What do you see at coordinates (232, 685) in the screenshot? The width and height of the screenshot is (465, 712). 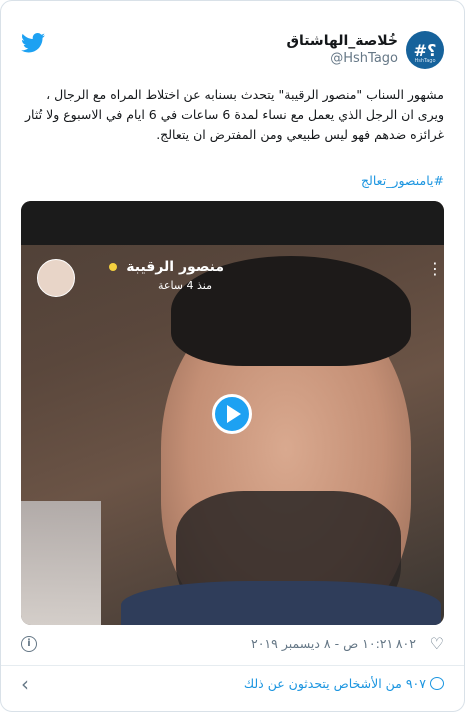 I see `tweet-footer: ‹ ٩٠٧ من الأشخاص يتحدثون عن ذلك` at bounding box center [232, 685].